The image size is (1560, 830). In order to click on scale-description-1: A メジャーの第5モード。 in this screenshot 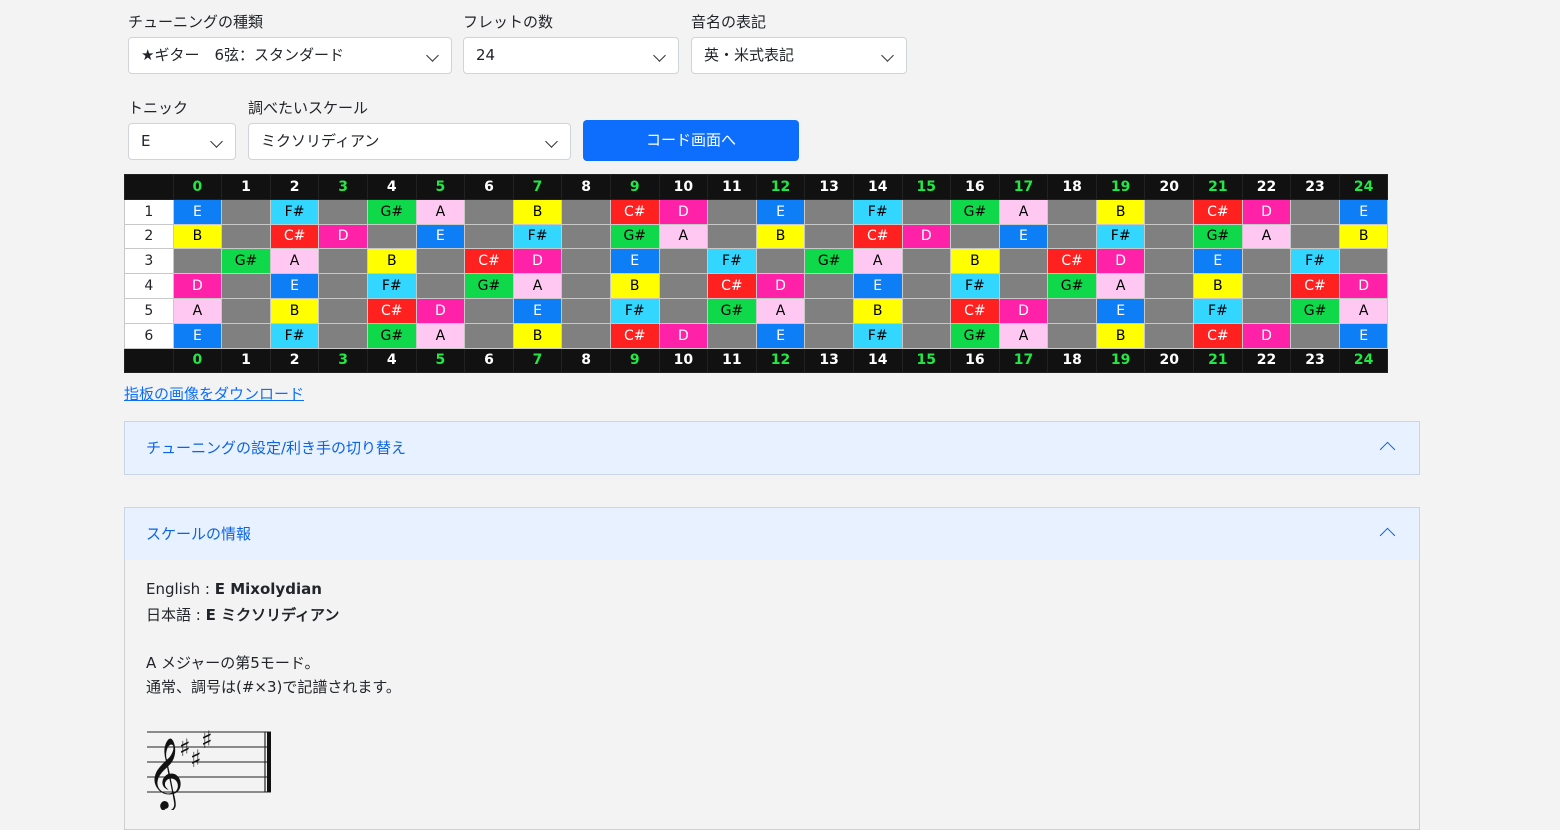, I will do `click(233, 663)`.